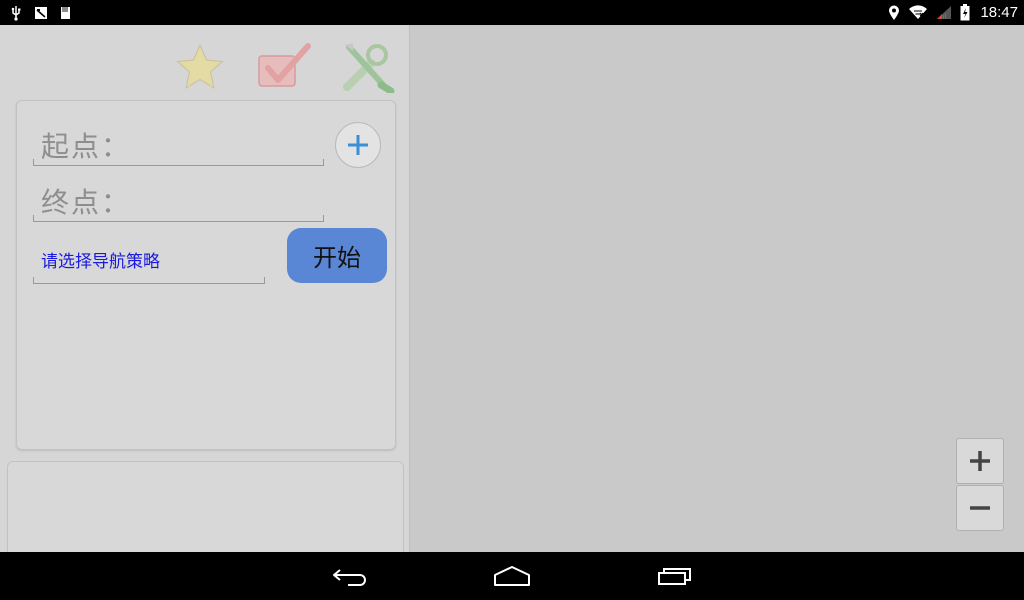 This screenshot has height=600, width=1024. I want to click on recents-icon, so click(675, 576).